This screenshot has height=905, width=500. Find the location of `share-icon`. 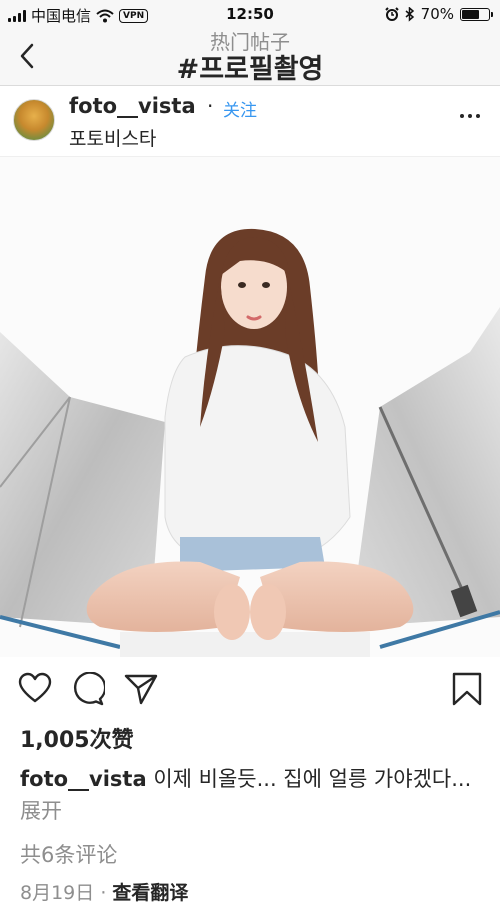

share-icon is located at coordinates (141, 689).